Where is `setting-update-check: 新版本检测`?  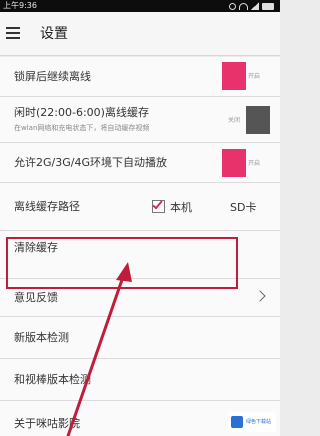
setting-update-check: 新版本检测 is located at coordinates (140, 338).